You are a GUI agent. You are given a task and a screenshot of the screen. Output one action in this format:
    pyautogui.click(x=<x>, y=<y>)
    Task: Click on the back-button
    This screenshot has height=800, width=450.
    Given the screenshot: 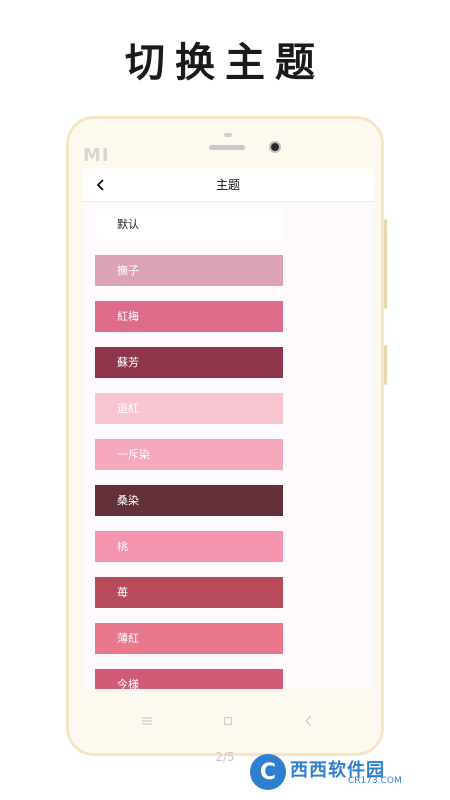 What is the action you would take?
    pyautogui.click(x=101, y=185)
    